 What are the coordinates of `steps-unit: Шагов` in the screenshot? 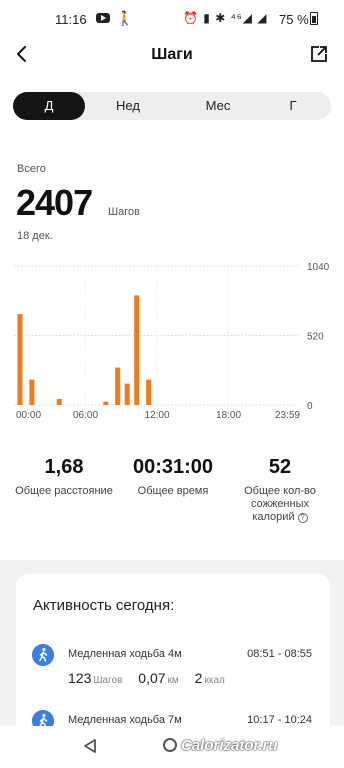 It's located at (124, 212).